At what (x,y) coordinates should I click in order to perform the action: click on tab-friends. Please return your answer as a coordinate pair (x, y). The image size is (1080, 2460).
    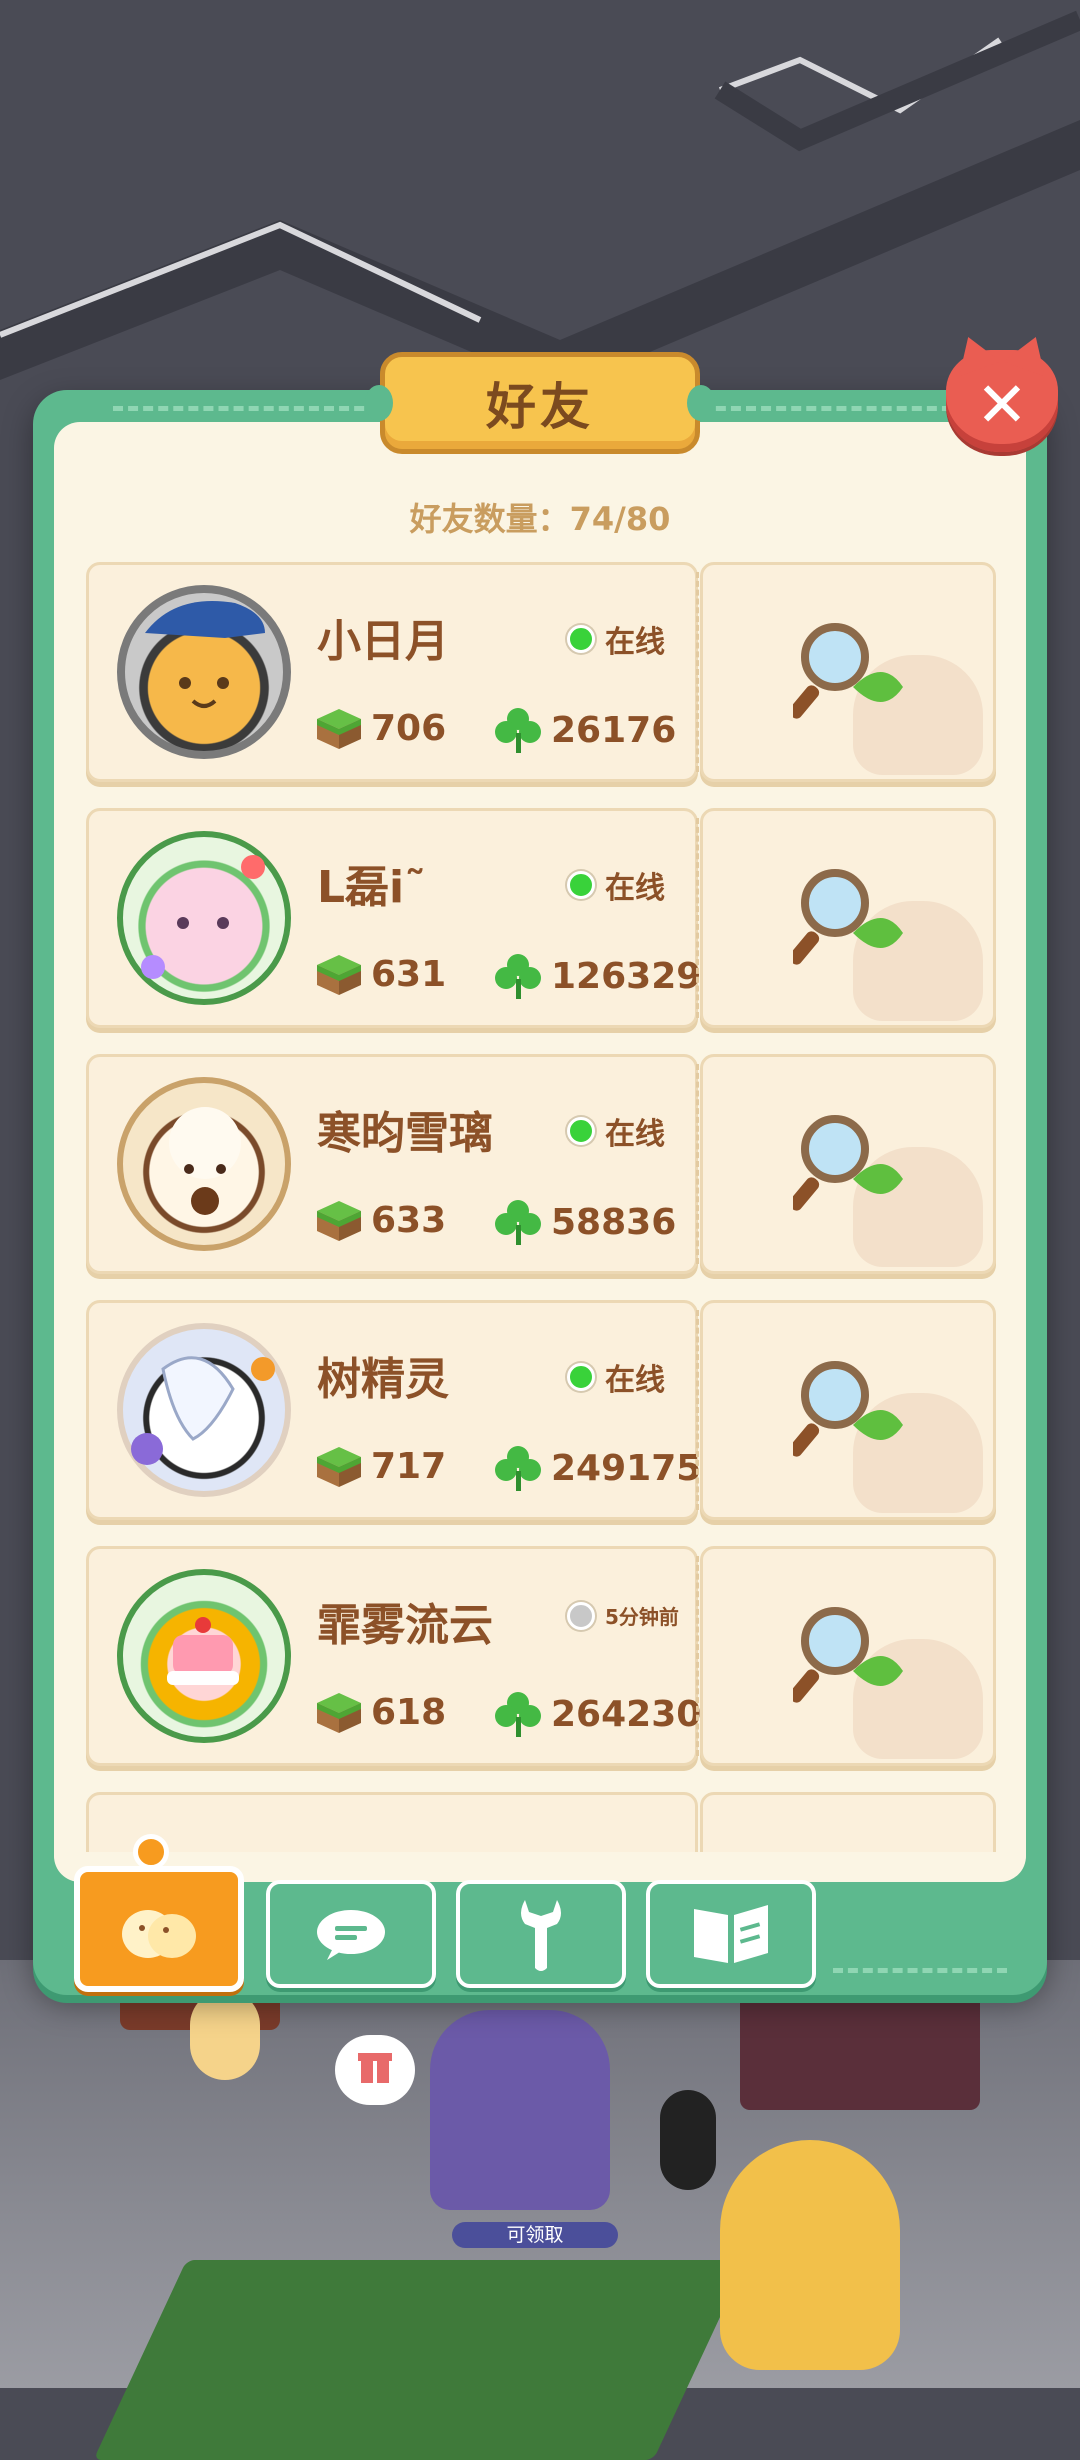
    Looking at the image, I should click on (159, 1929).